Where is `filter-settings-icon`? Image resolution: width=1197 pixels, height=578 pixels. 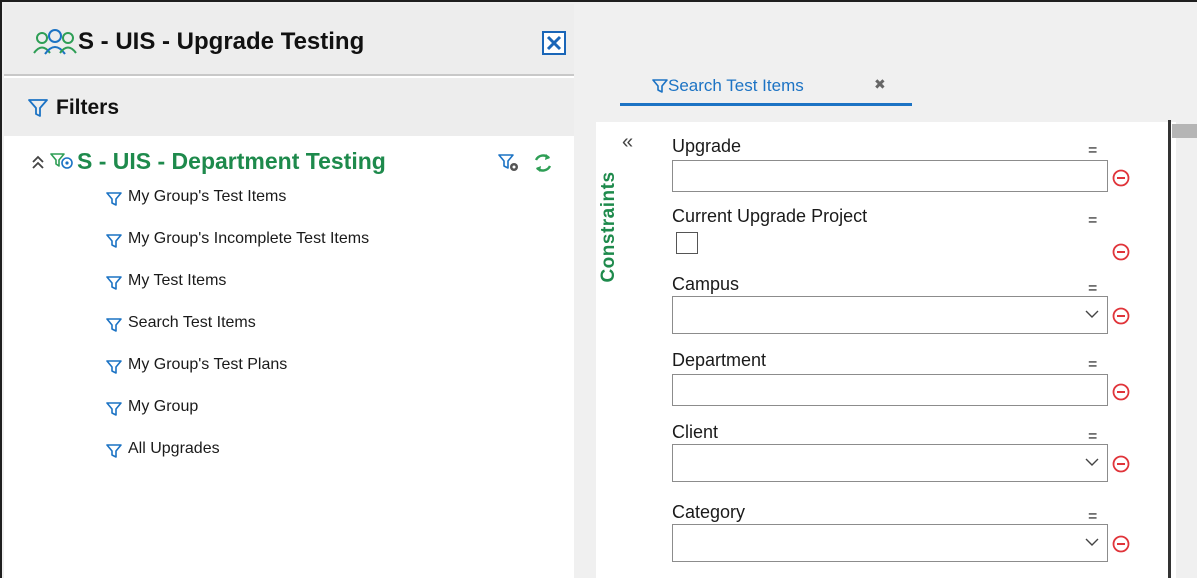
filter-settings-icon is located at coordinates (509, 163).